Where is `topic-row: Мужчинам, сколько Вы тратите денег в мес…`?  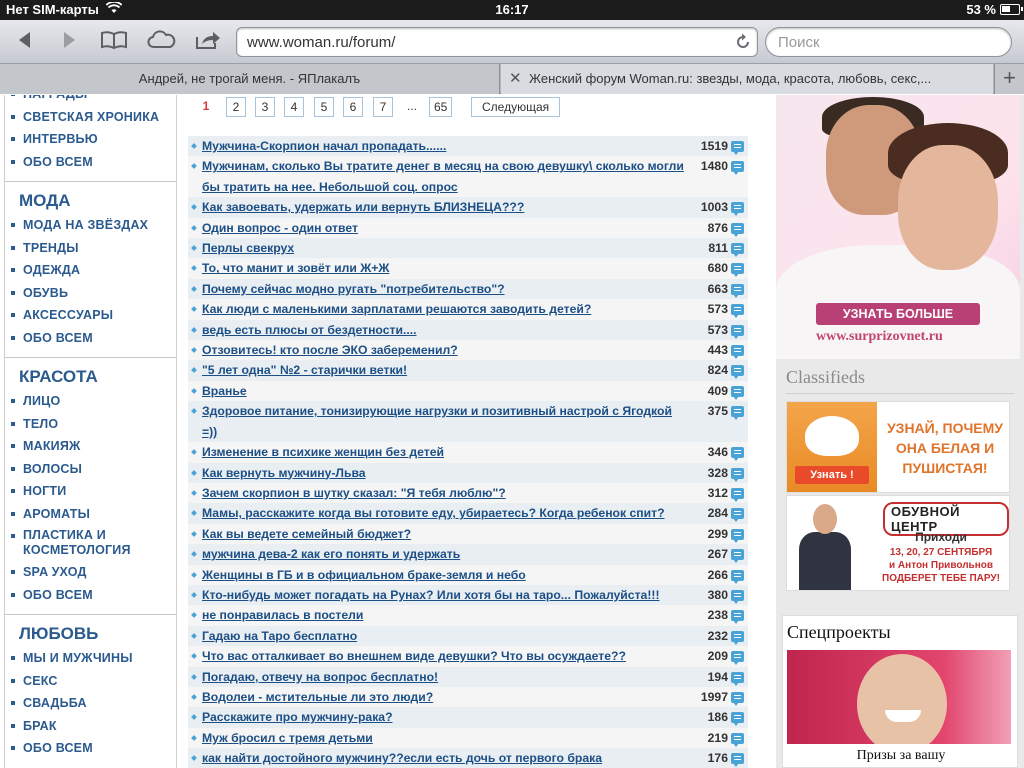 topic-row: Мужчинам, сколько Вы тратите денег в мес… is located at coordinates (468, 177).